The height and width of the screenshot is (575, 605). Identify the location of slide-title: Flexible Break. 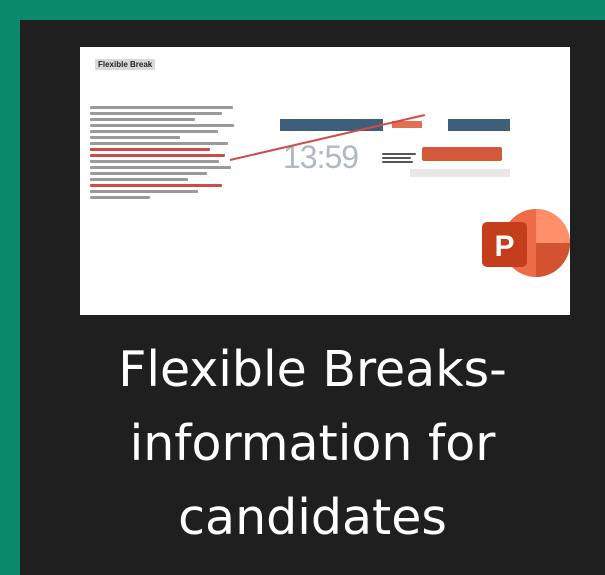
(125, 64).